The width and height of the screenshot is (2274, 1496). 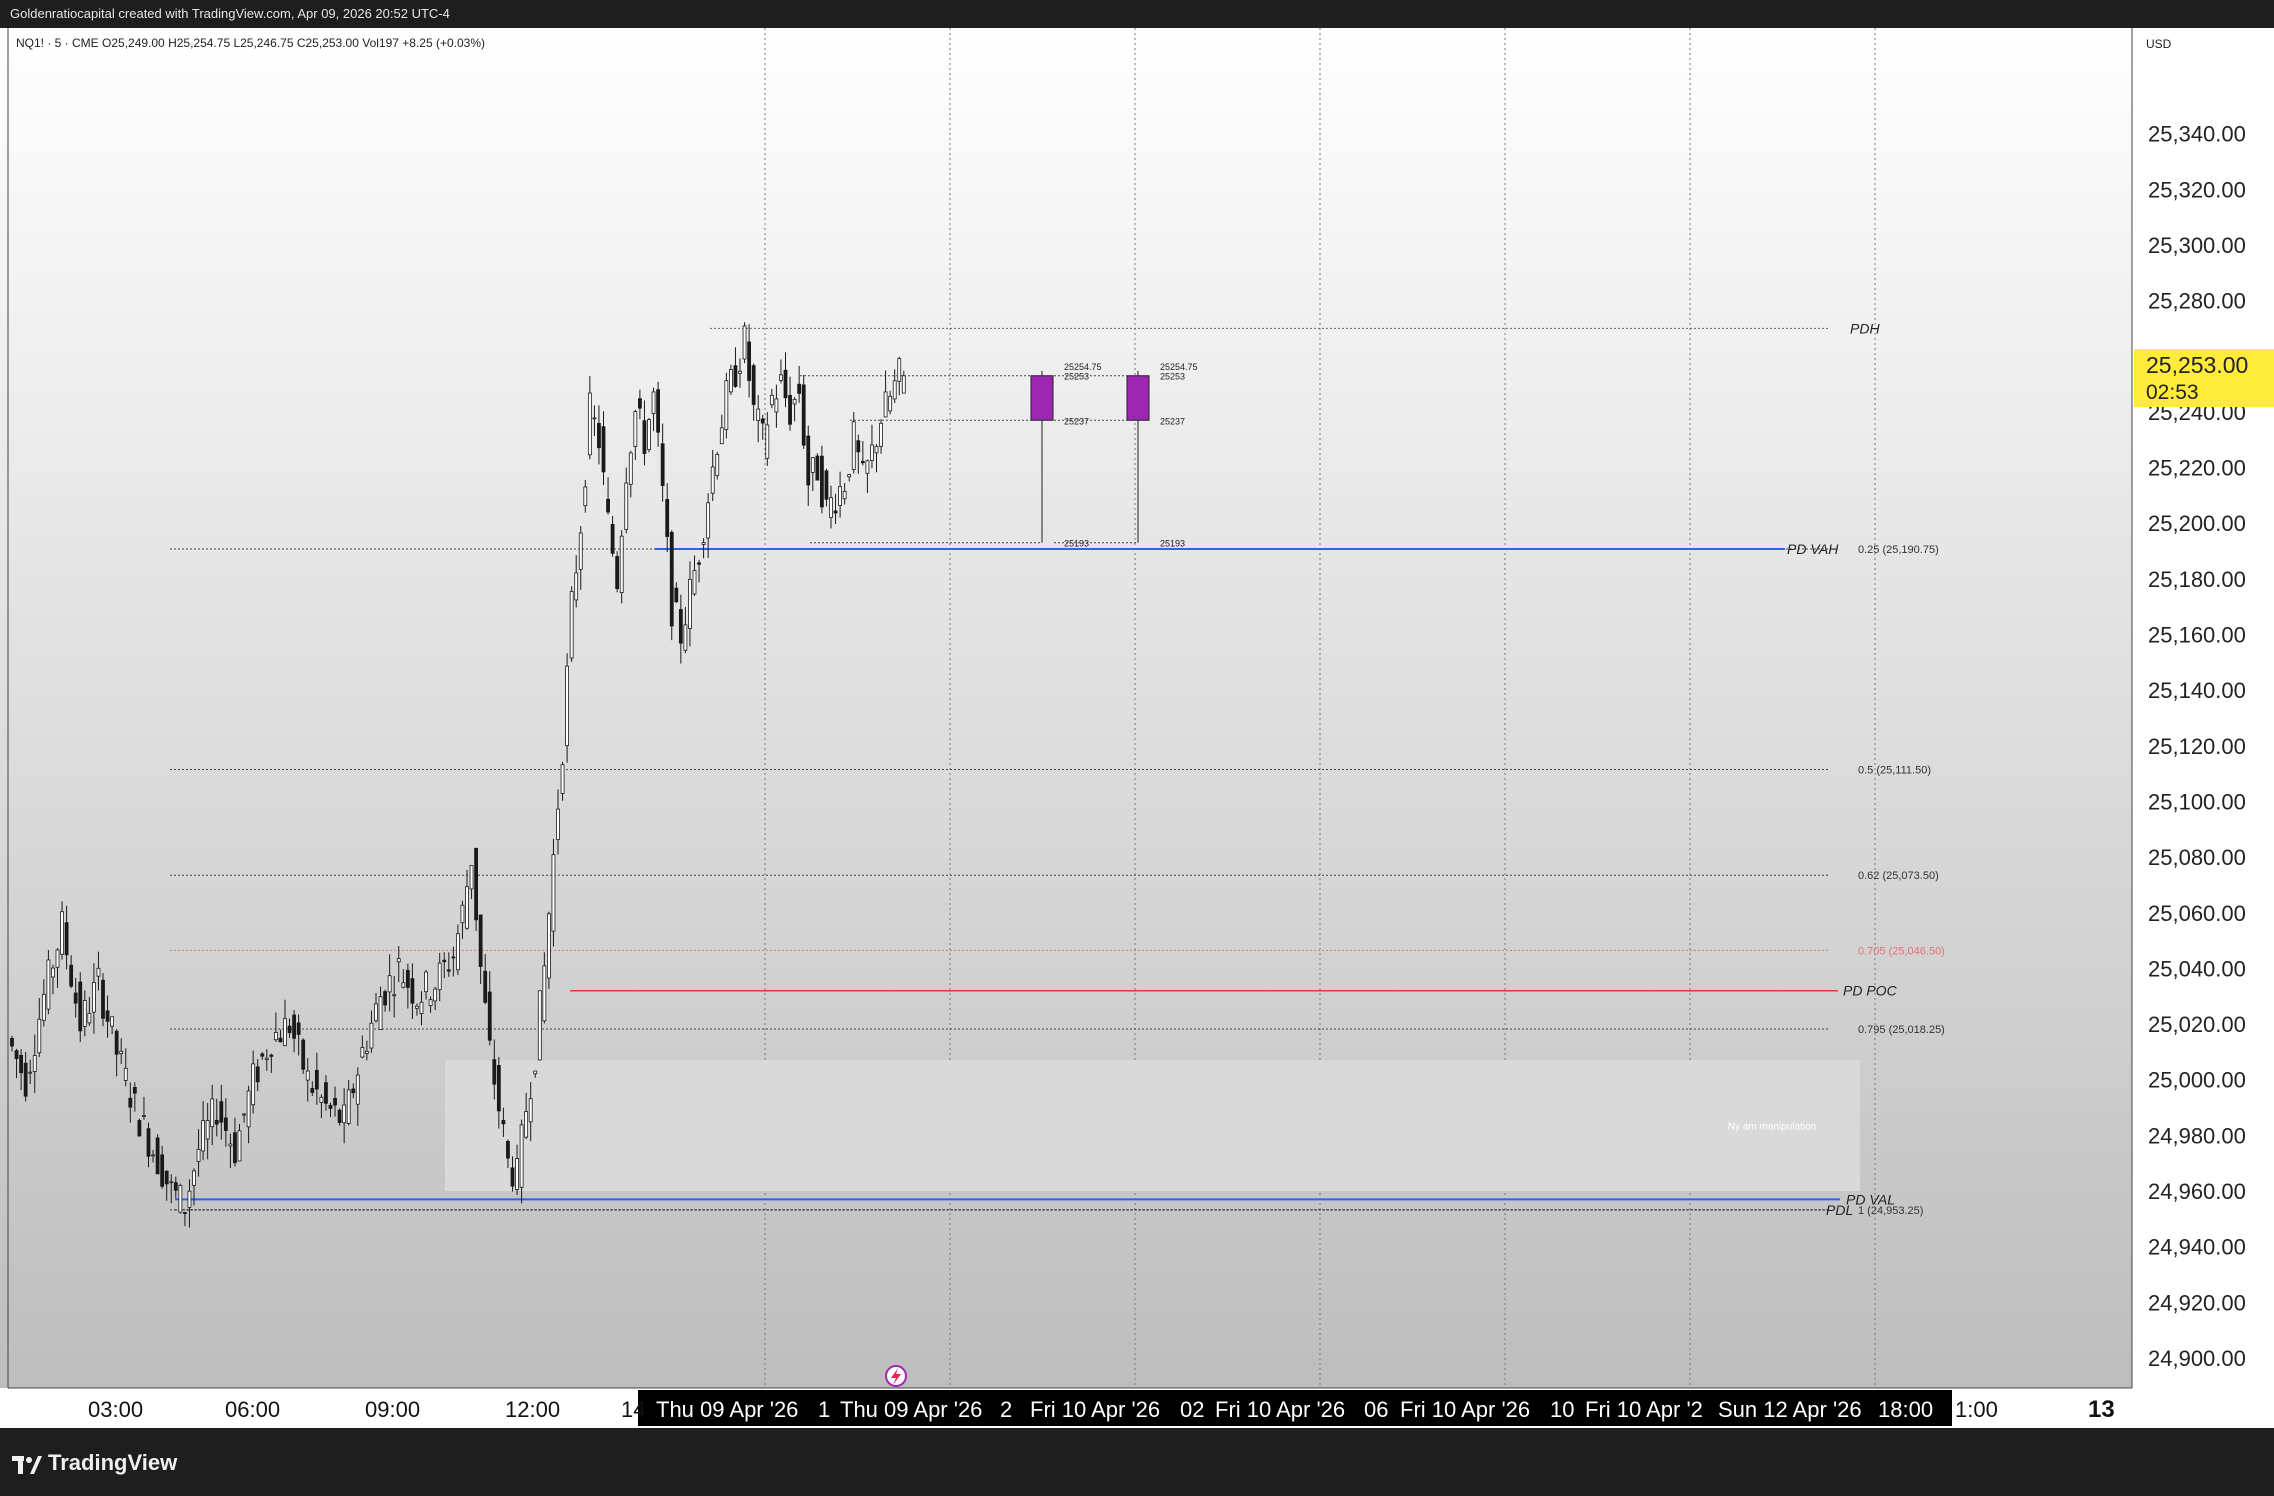 I want to click on price-tick-label: 25,340.00, so click(x=2197, y=134).